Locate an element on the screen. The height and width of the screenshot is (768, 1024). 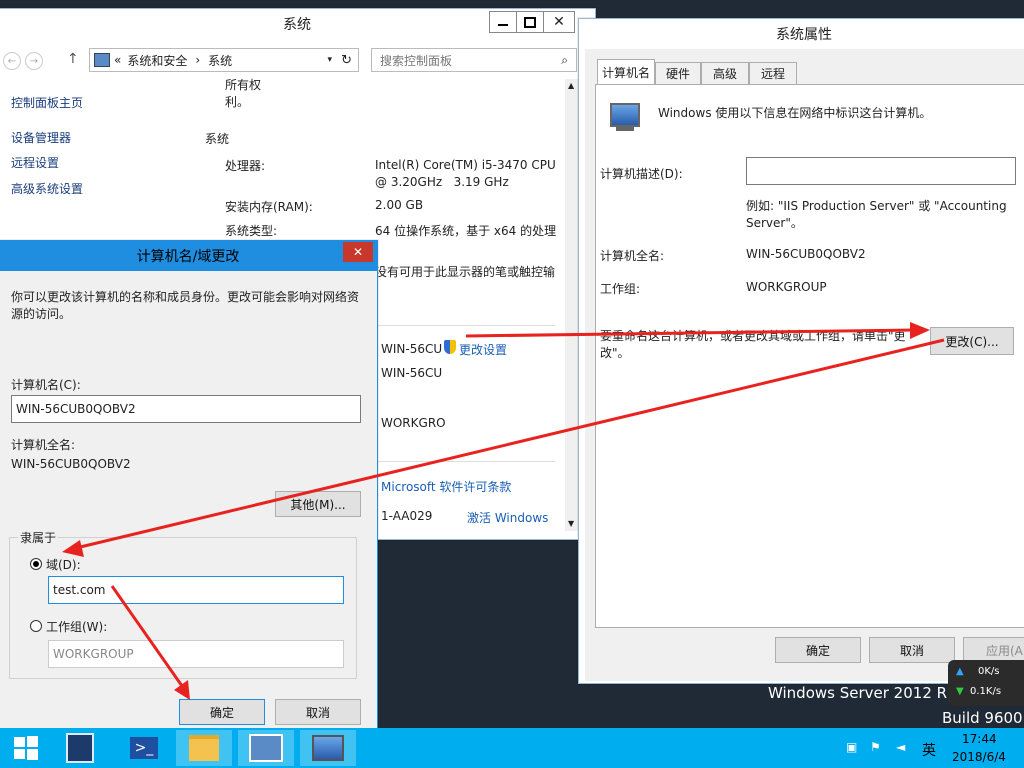
minimize-icon is located at coordinates (503, 25).